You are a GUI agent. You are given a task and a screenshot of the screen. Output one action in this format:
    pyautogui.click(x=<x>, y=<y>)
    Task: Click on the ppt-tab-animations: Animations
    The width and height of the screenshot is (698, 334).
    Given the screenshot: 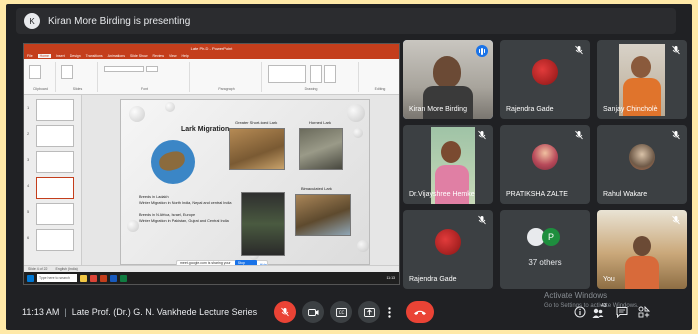 What is the action you would take?
    pyautogui.click(x=116, y=56)
    